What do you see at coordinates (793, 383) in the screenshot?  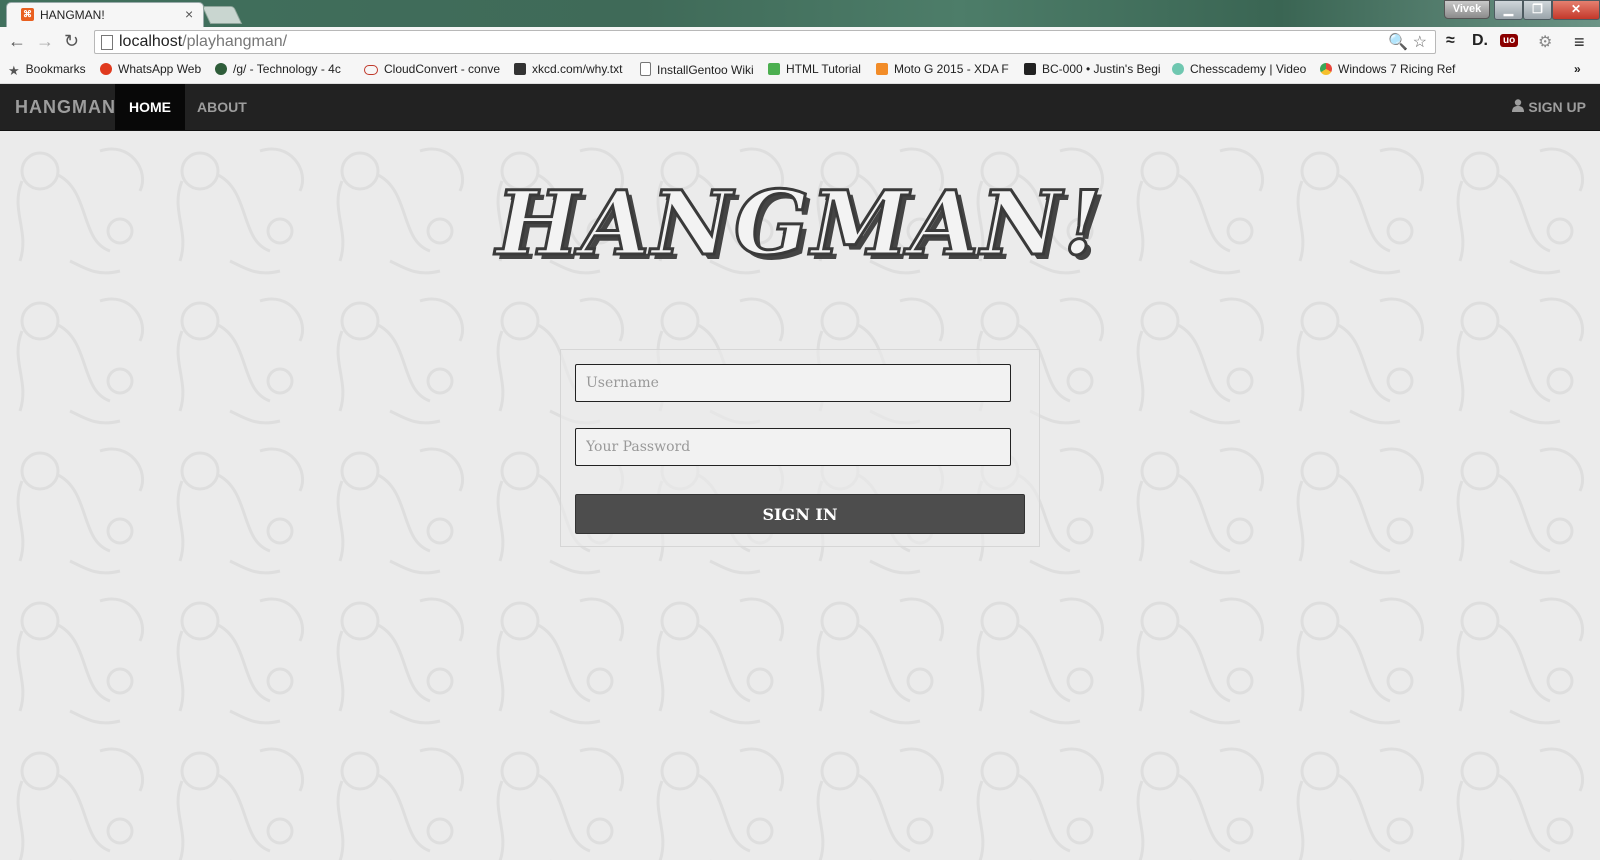 I see `username-field` at bounding box center [793, 383].